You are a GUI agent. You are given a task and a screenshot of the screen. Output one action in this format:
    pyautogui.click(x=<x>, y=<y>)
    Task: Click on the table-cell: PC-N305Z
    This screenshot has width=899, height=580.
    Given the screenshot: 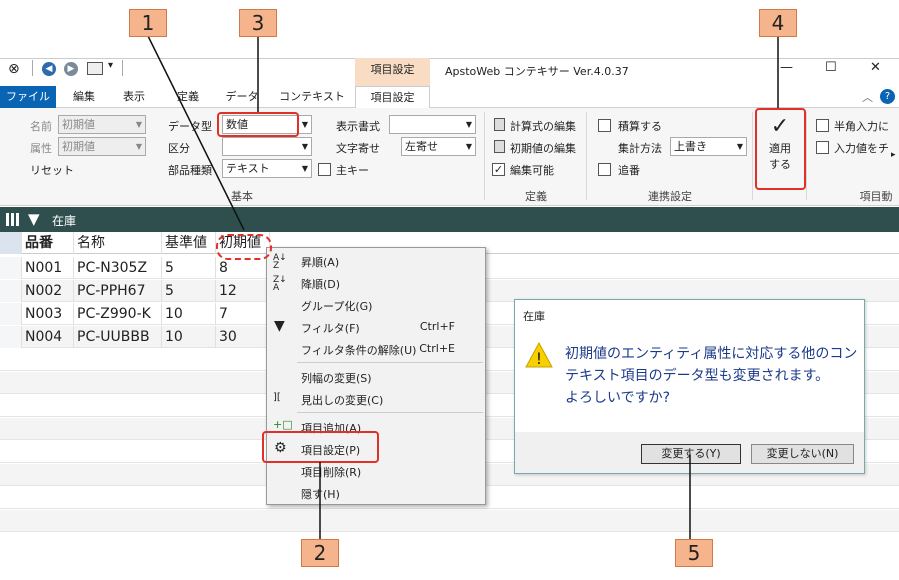 What is the action you would take?
    pyautogui.click(x=118, y=268)
    